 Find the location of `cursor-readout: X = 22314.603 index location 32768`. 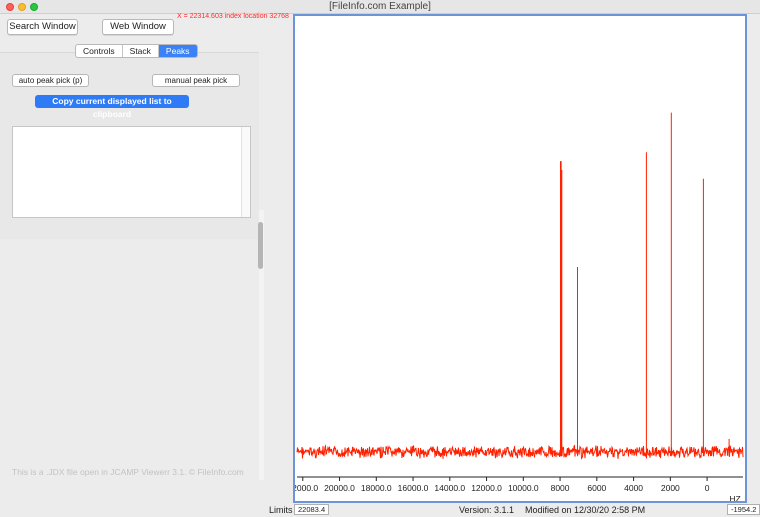

cursor-readout: X = 22314.603 index location 32768 is located at coordinates (233, 16).